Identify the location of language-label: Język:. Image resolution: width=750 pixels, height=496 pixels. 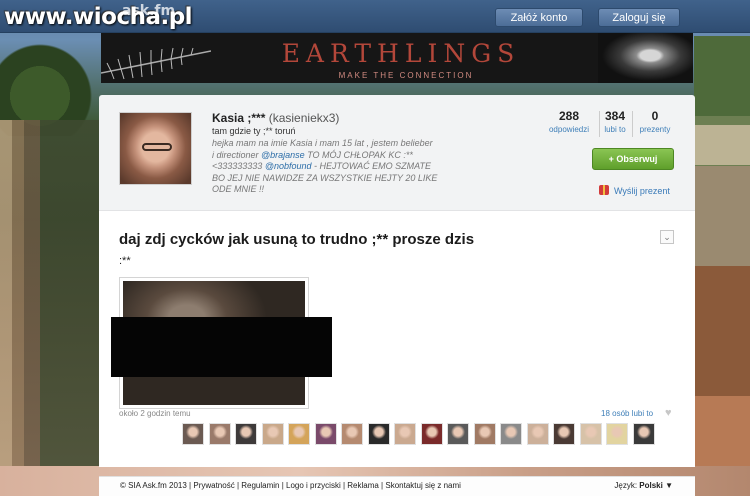
(626, 485).